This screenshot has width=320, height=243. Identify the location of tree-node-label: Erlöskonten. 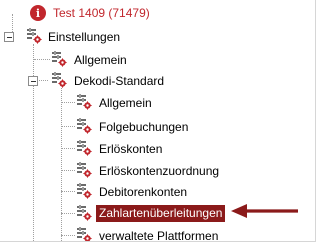
(131, 149).